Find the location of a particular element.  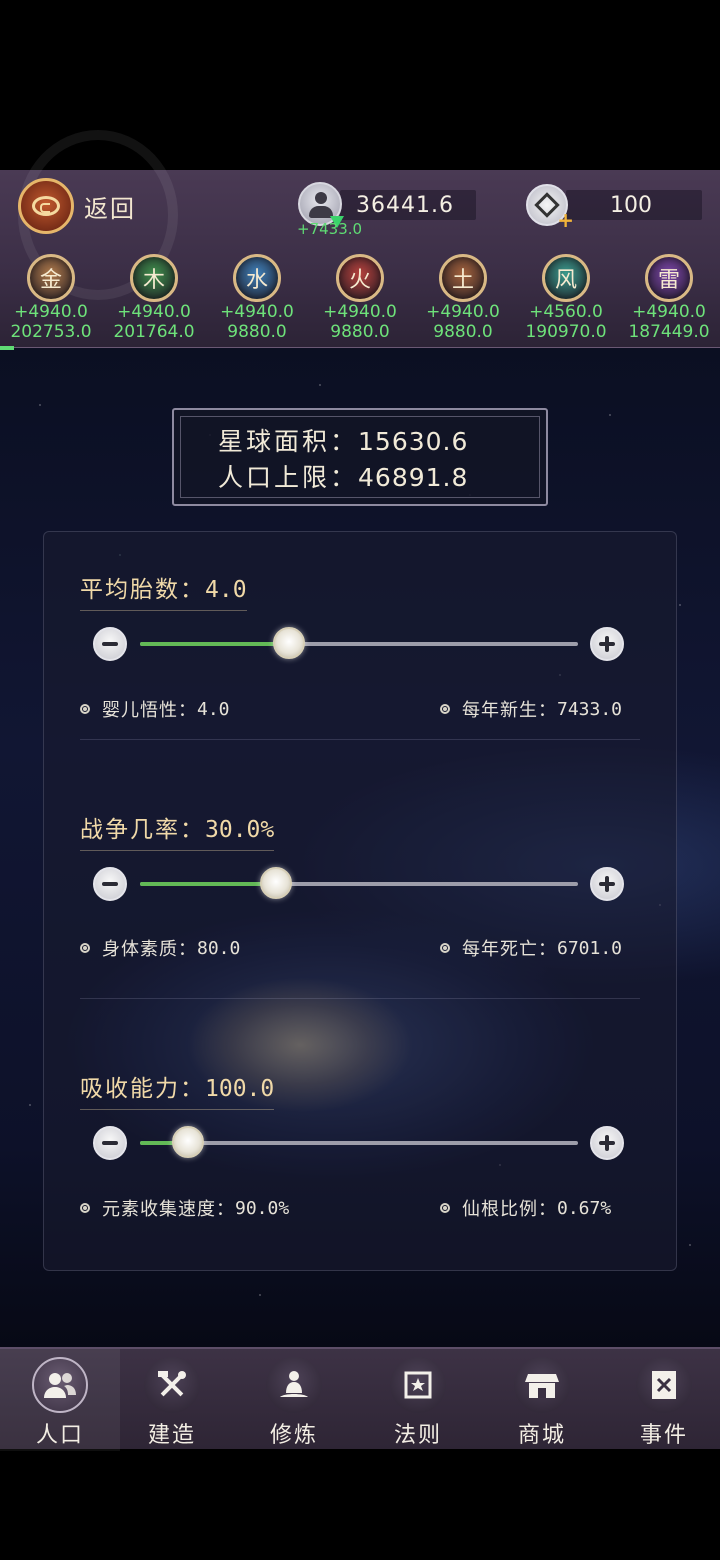

decrease-absorption-button is located at coordinates (110, 1143).